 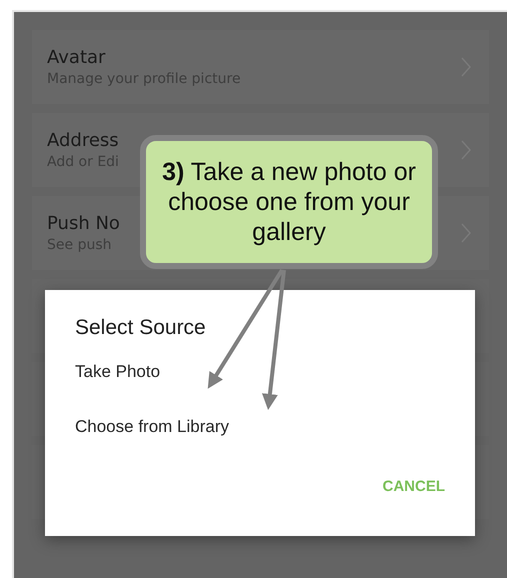 What do you see at coordinates (83, 223) in the screenshot?
I see `row-title: Push No` at bounding box center [83, 223].